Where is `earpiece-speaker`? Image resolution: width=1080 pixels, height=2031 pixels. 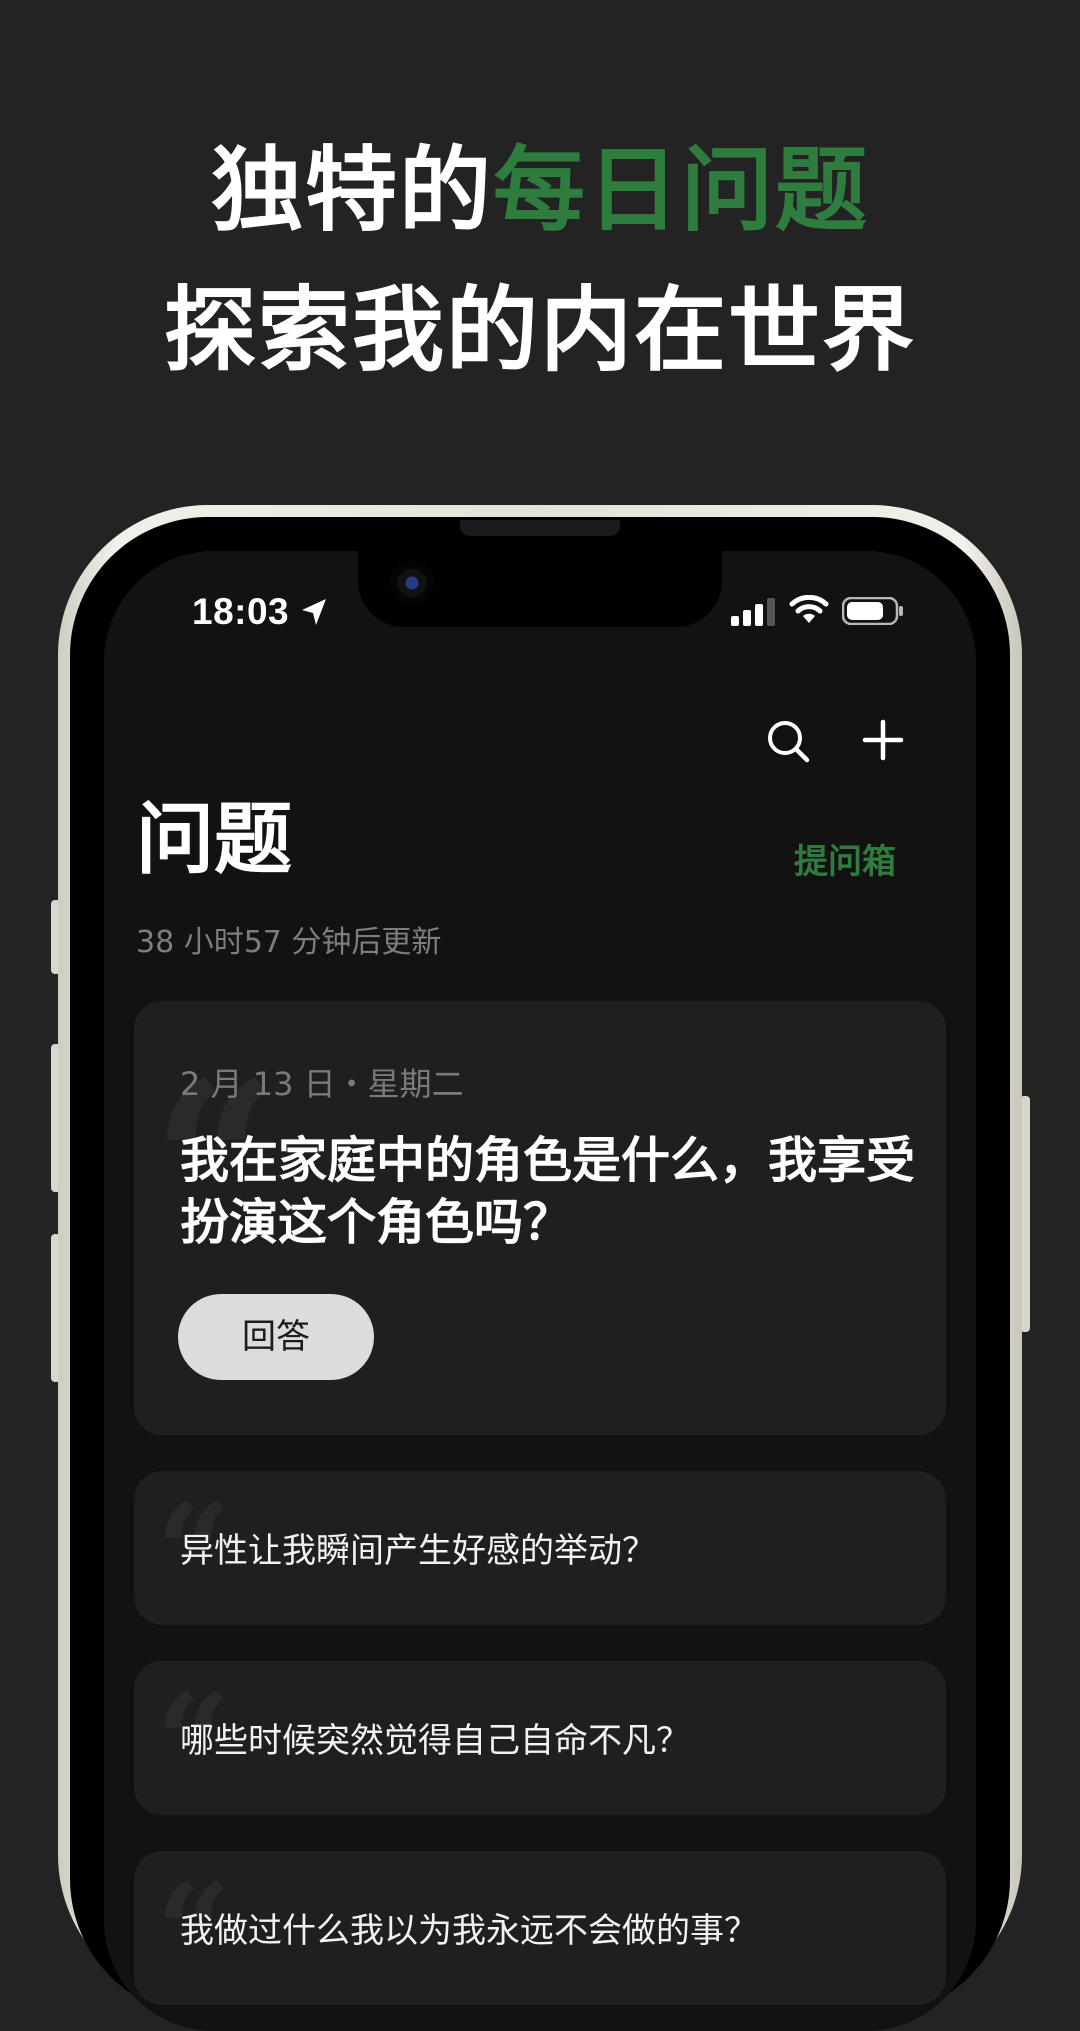 earpiece-speaker is located at coordinates (540, 528).